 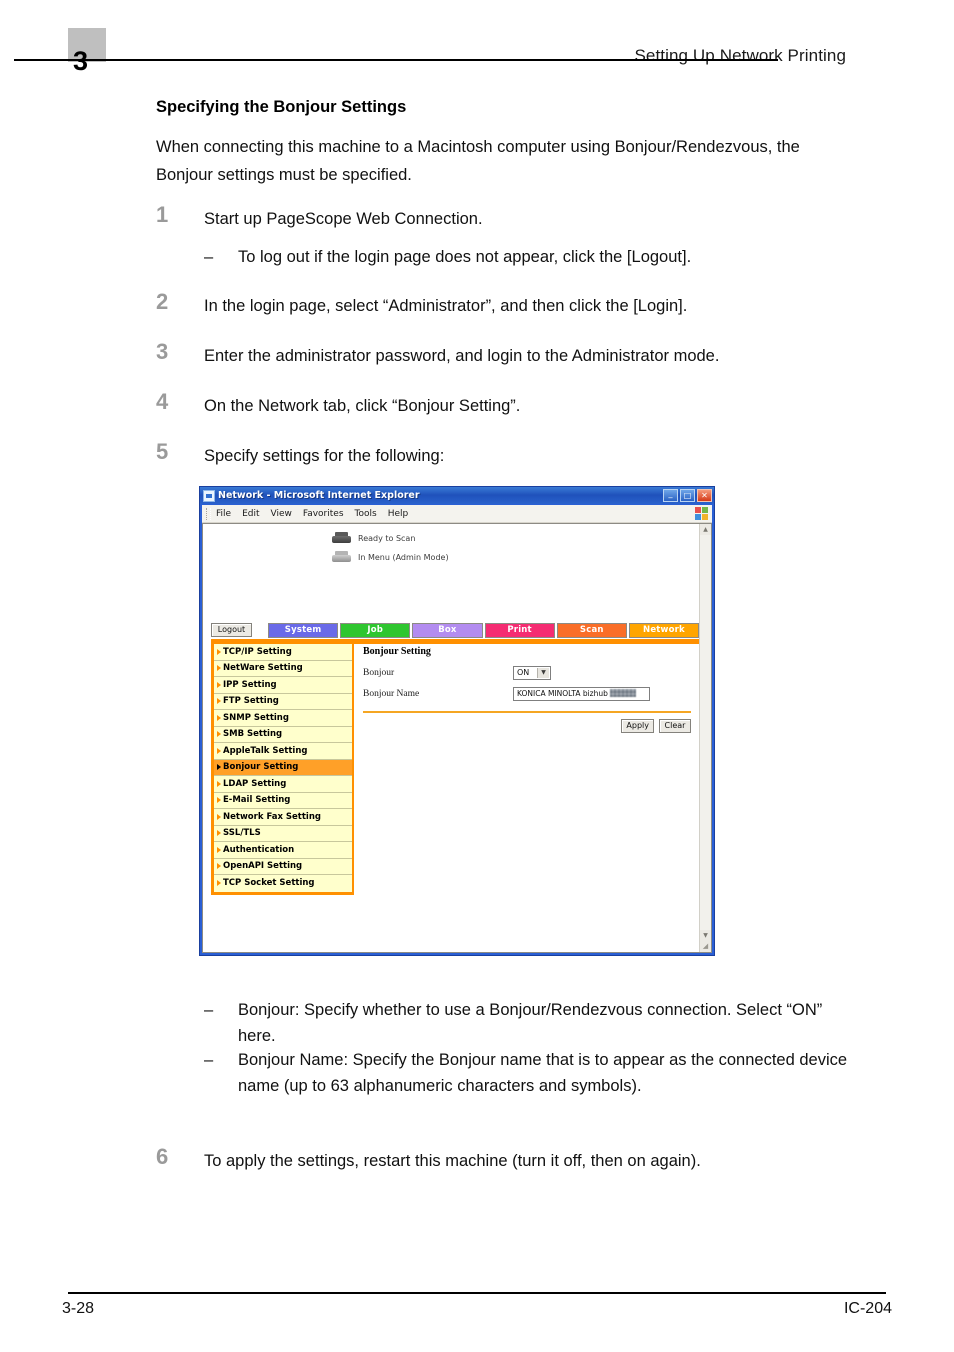 I want to click on sidebar-item-tcp-socket-setting: TCP Socket Setting, so click(x=283, y=883).